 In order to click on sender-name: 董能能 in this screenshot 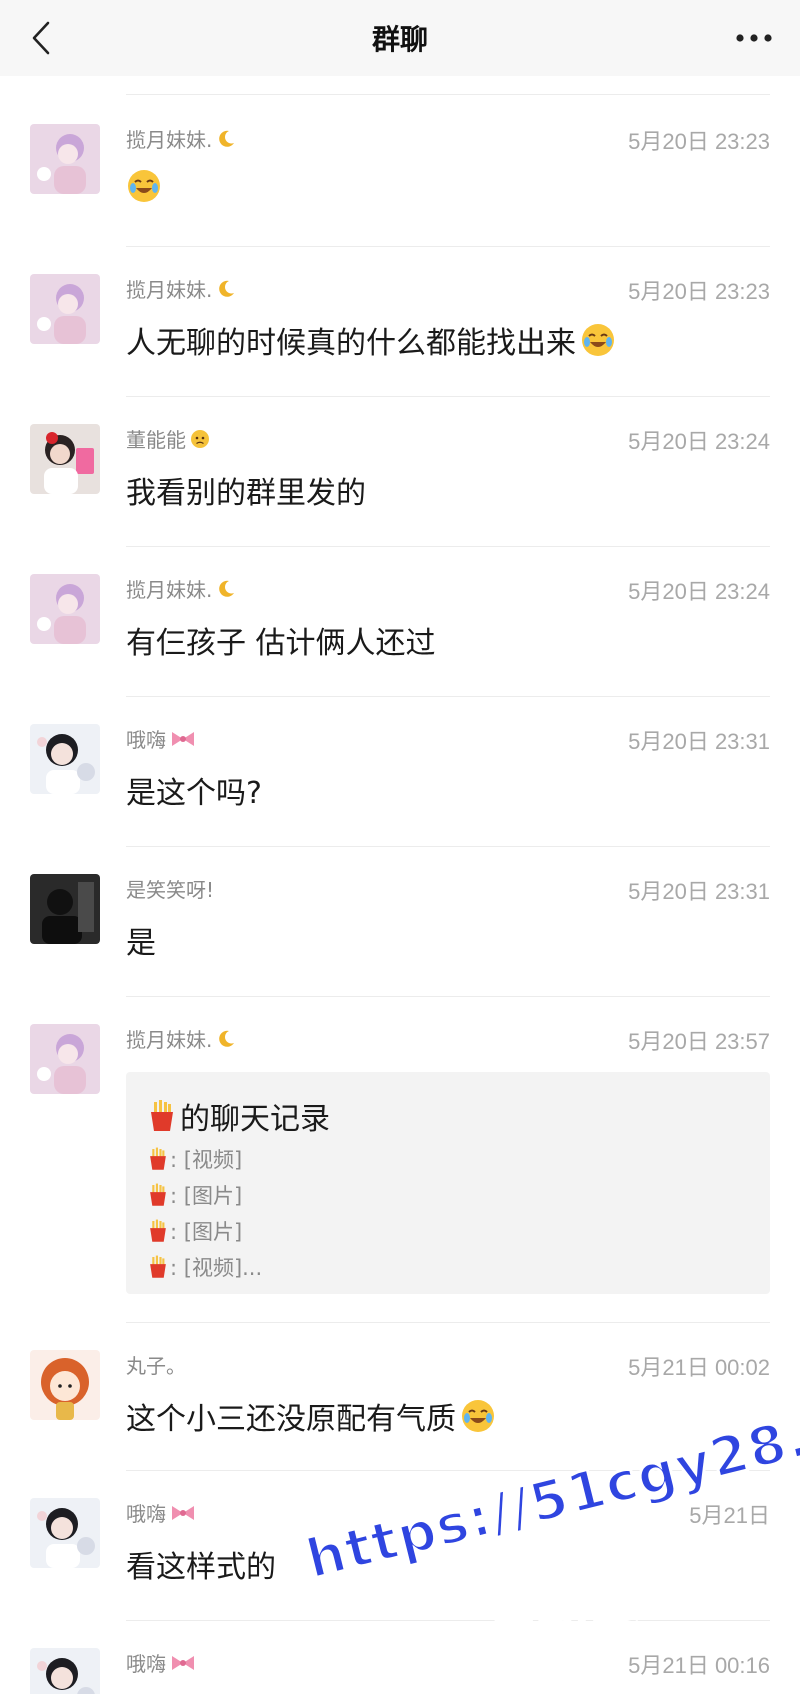, I will do `click(168, 438)`.